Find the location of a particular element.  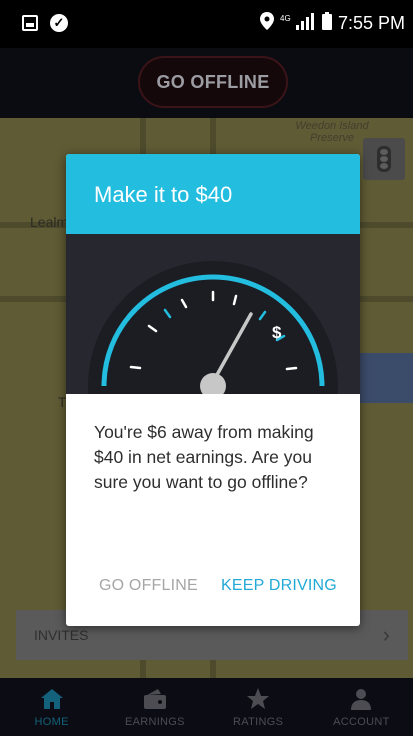

nav-item-home: HOME is located at coordinates (51, 707).